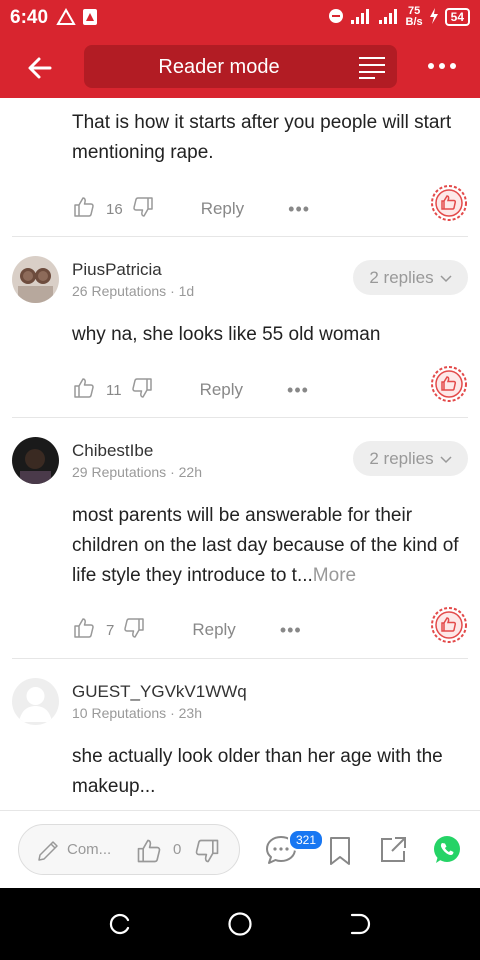 The height and width of the screenshot is (960, 480). What do you see at coordinates (137, 713) in the screenshot?
I see `reputation-meta: 10 Reputations · 23h` at bounding box center [137, 713].